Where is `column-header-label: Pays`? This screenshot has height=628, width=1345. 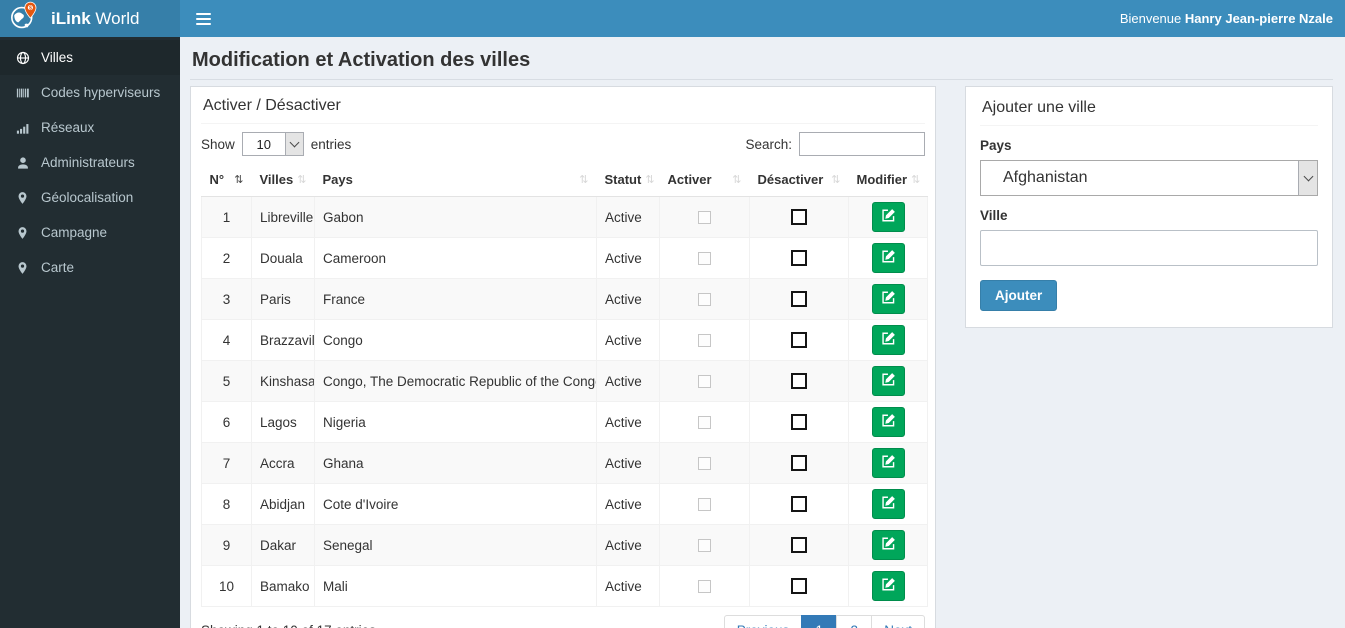 column-header-label: Pays is located at coordinates (337, 179).